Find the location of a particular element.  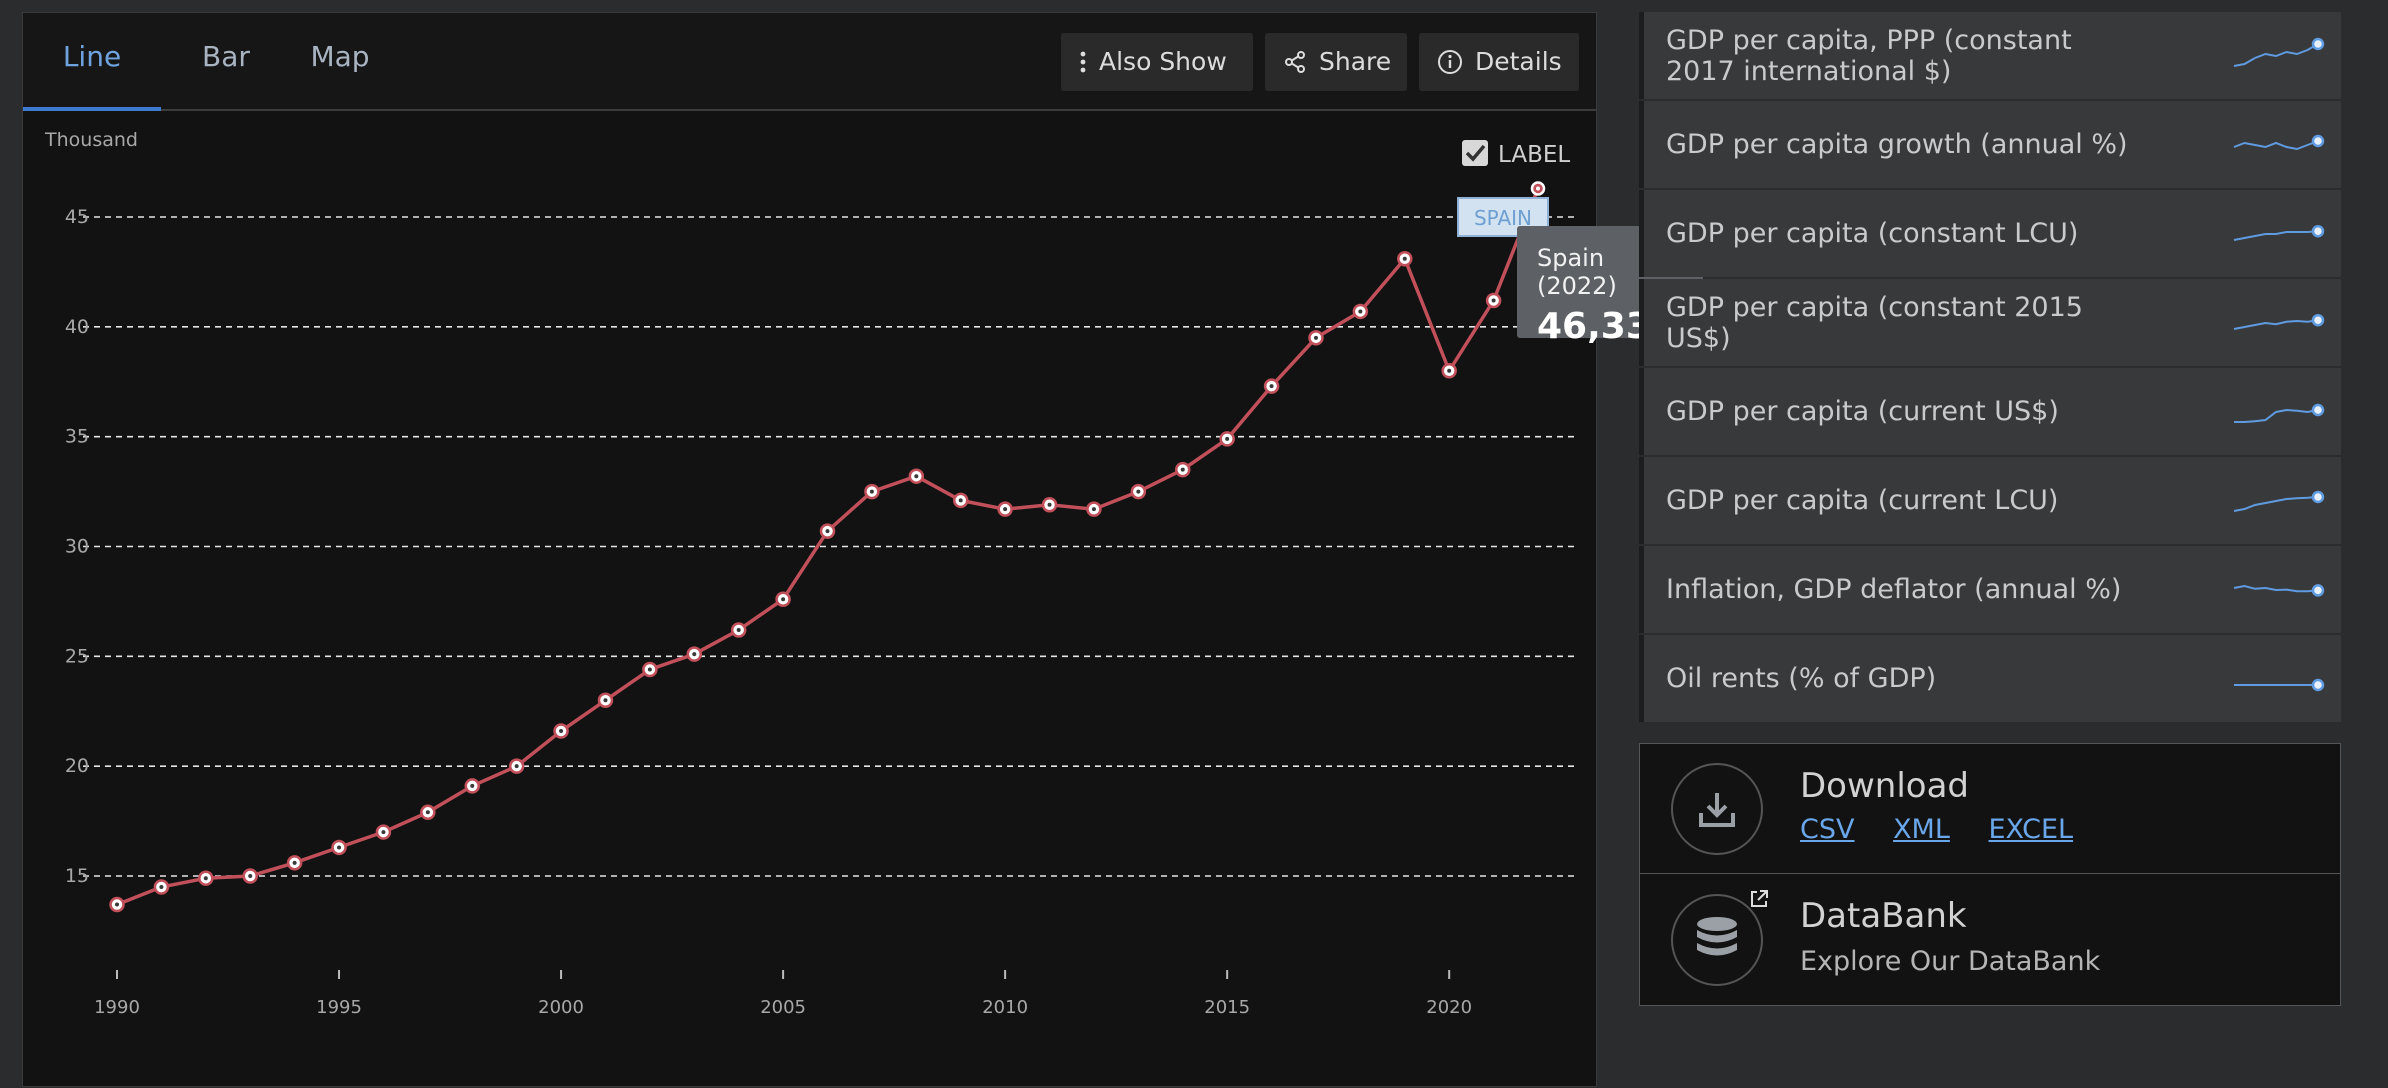

download-title: Download is located at coordinates (1885, 786).